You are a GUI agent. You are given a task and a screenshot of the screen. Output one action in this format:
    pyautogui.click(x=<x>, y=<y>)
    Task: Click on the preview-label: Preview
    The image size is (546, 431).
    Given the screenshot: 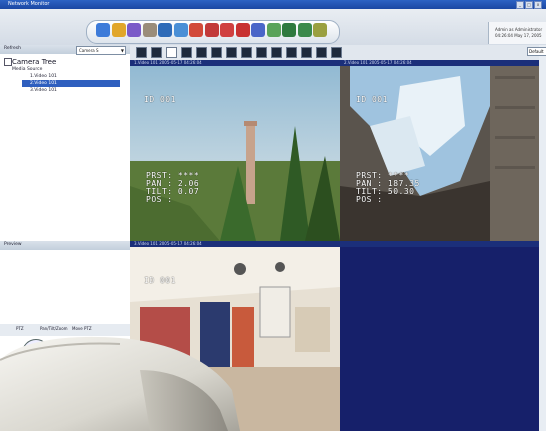 What is the action you would take?
    pyautogui.click(x=13, y=244)
    